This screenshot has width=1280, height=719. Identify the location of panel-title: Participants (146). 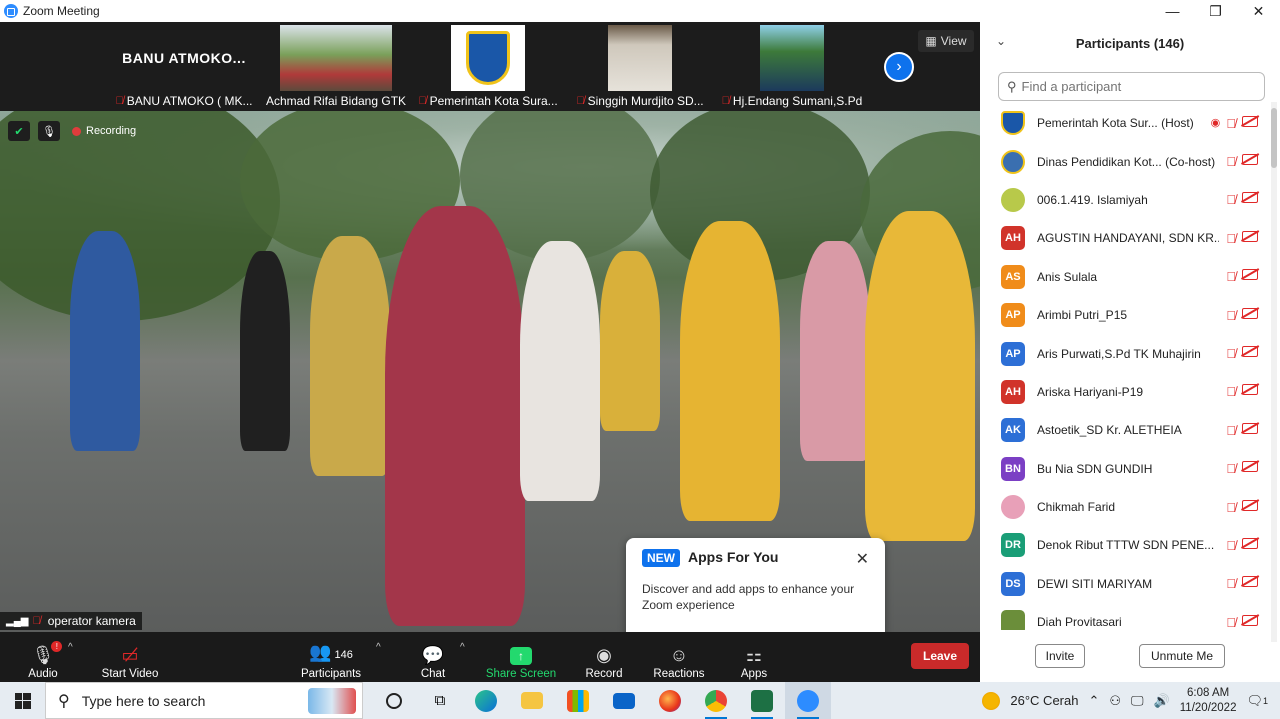
(1130, 43).